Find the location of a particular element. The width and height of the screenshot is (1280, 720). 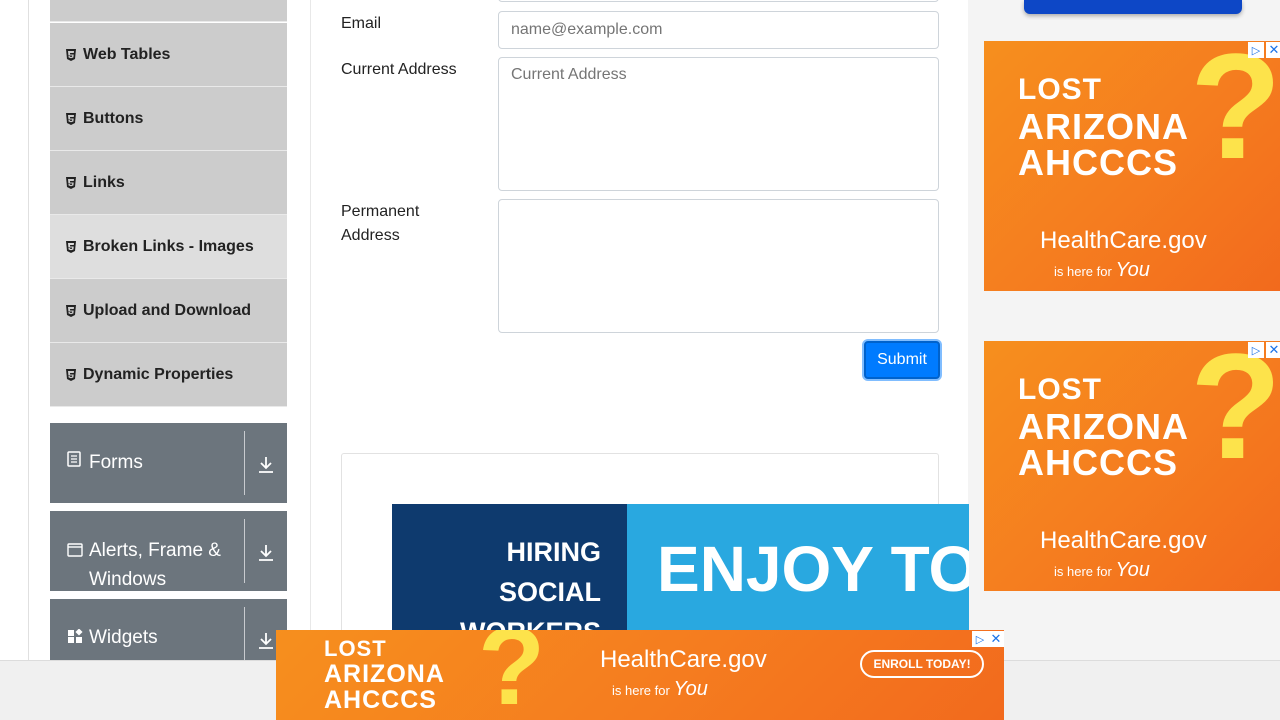

sidebar-item-label: Upload and Download is located at coordinates (167, 310).